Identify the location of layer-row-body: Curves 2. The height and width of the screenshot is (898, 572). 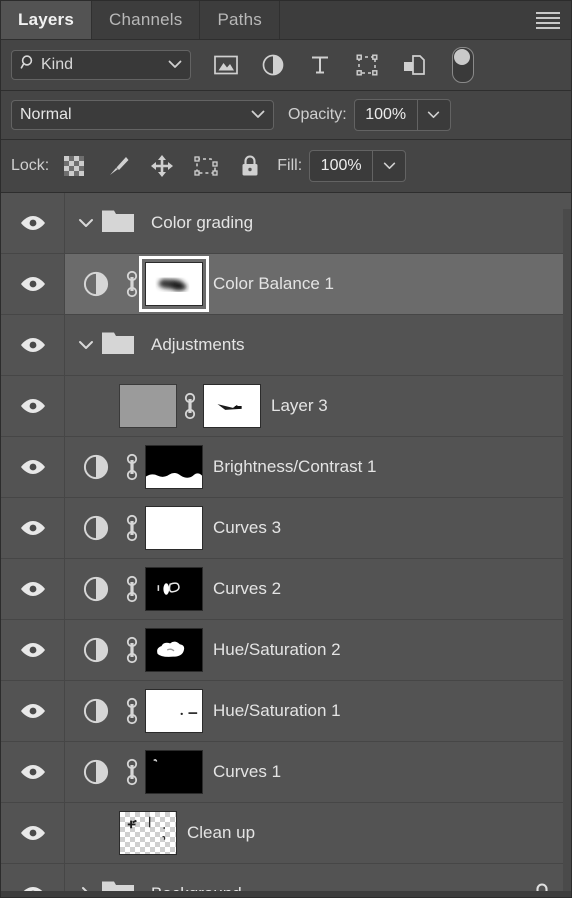
(318, 589).